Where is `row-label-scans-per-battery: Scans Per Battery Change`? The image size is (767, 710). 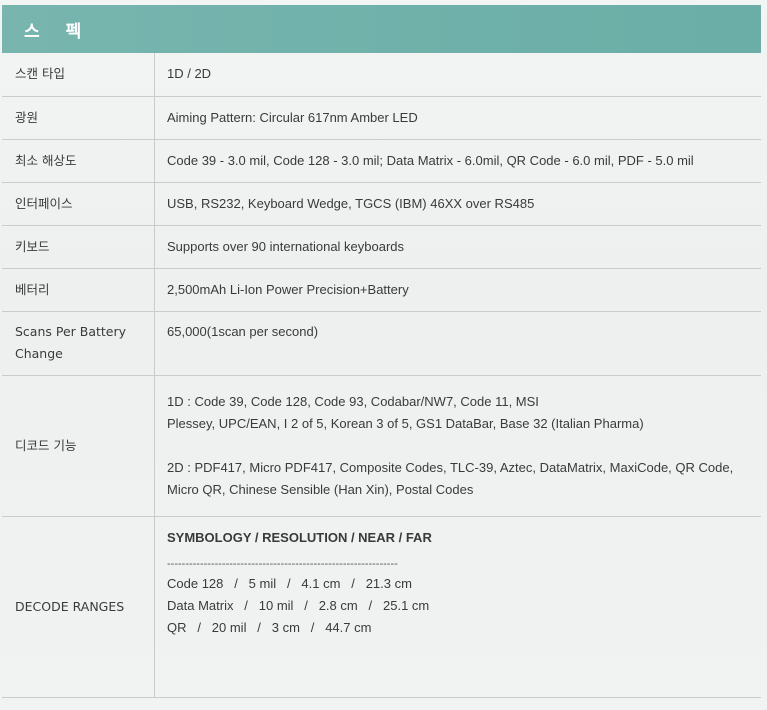
row-label-scans-per-battery: Scans Per Battery Change is located at coordinates (78, 343).